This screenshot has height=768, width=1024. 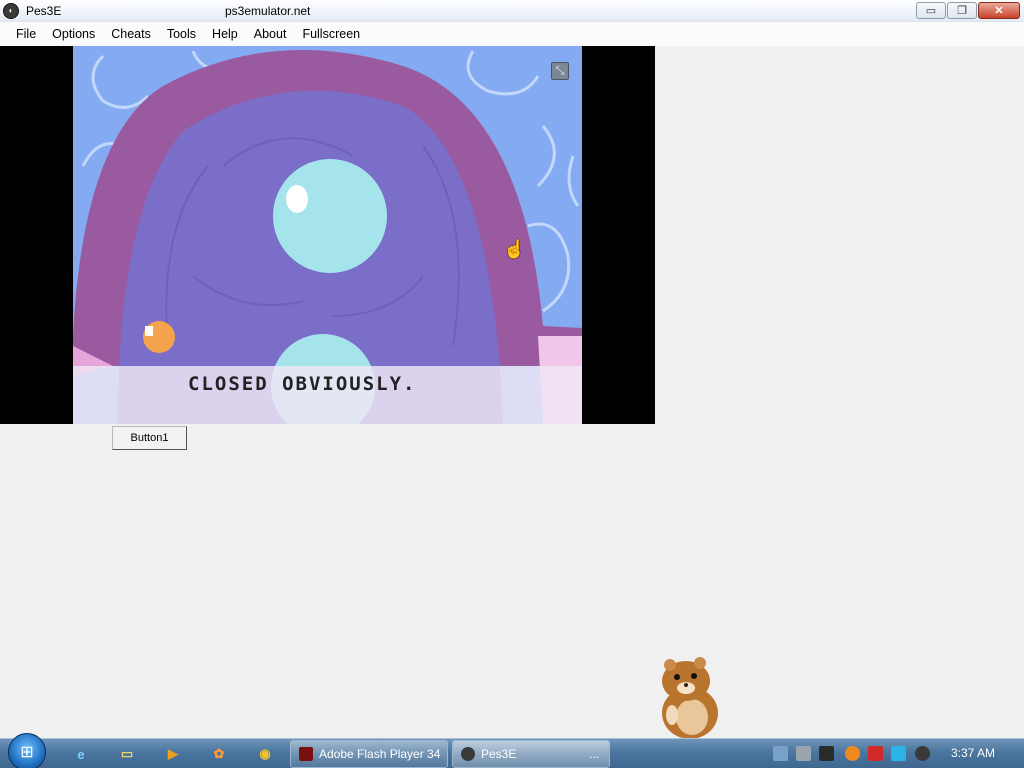 I want to click on upper-orb, so click(x=330, y=216).